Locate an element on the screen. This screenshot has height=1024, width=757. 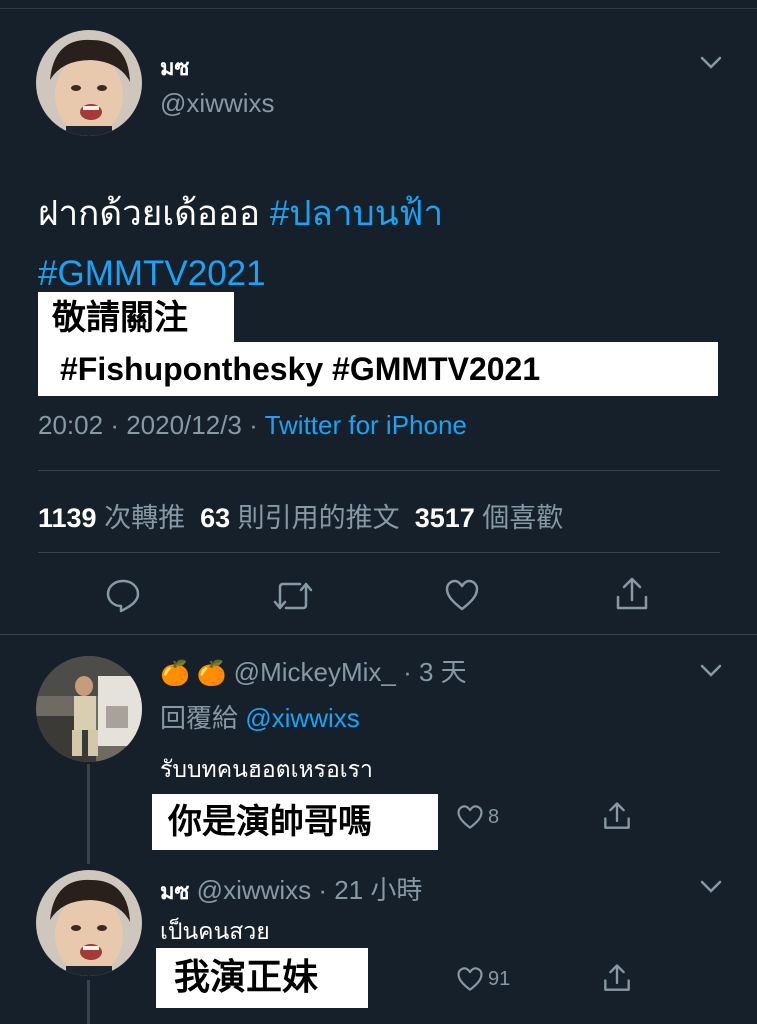
reply-time: · 21 小時 is located at coordinates (370, 890).